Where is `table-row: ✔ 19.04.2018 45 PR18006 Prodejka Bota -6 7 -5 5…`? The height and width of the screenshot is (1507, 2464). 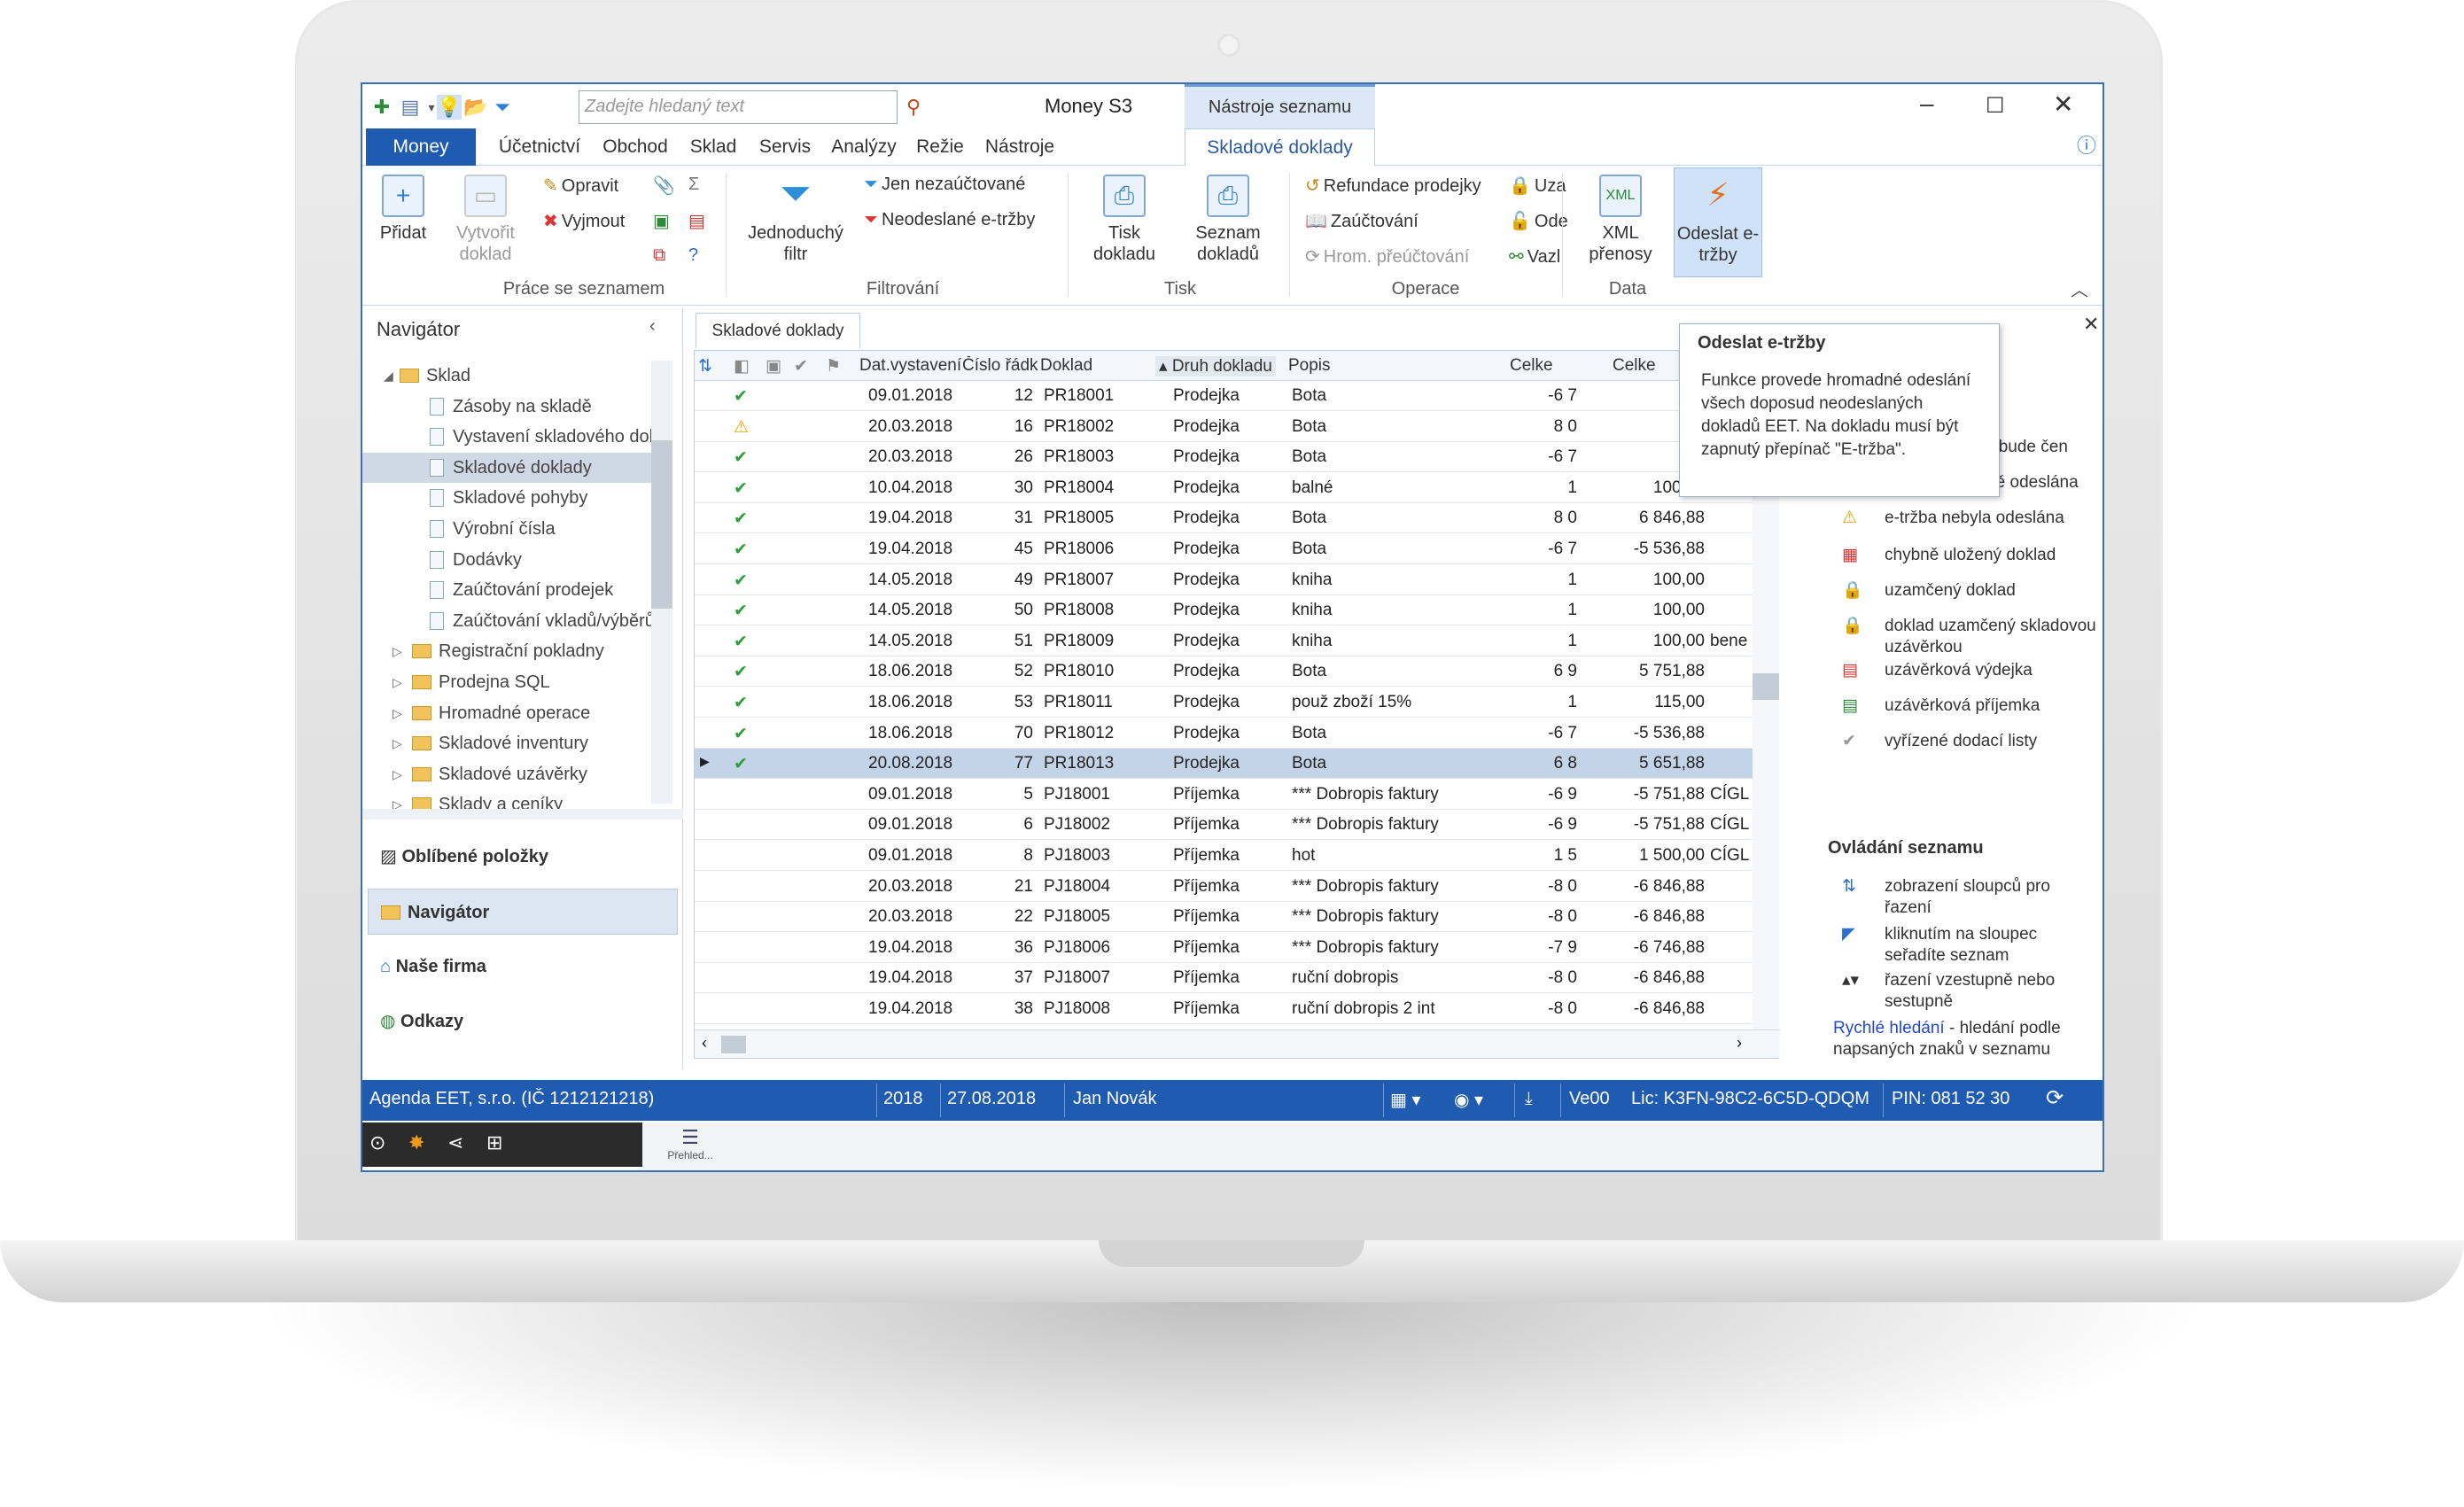 table-row: ✔ 19.04.2018 45 PR18006 Prodejka Bota -6 7 -5 5… is located at coordinates (1231, 549).